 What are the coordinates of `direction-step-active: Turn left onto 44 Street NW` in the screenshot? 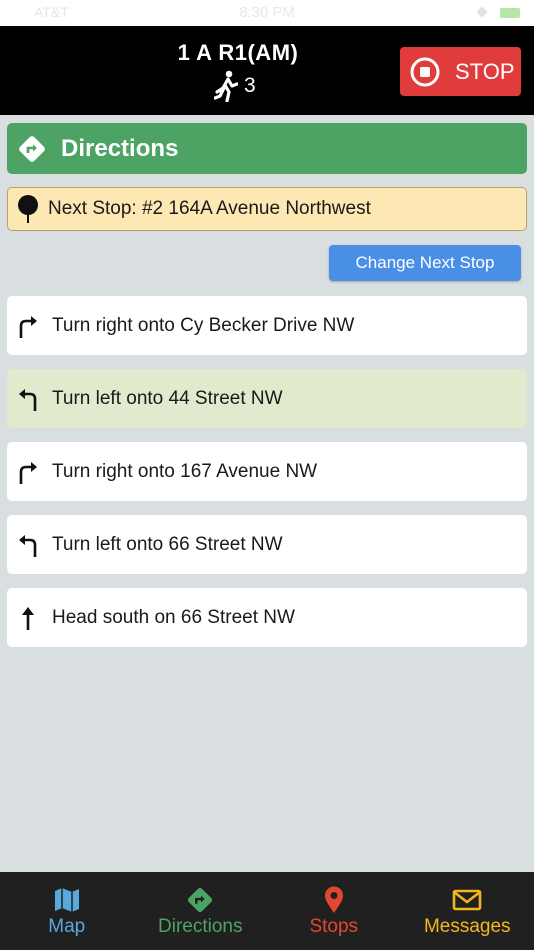 It's located at (267, 398).